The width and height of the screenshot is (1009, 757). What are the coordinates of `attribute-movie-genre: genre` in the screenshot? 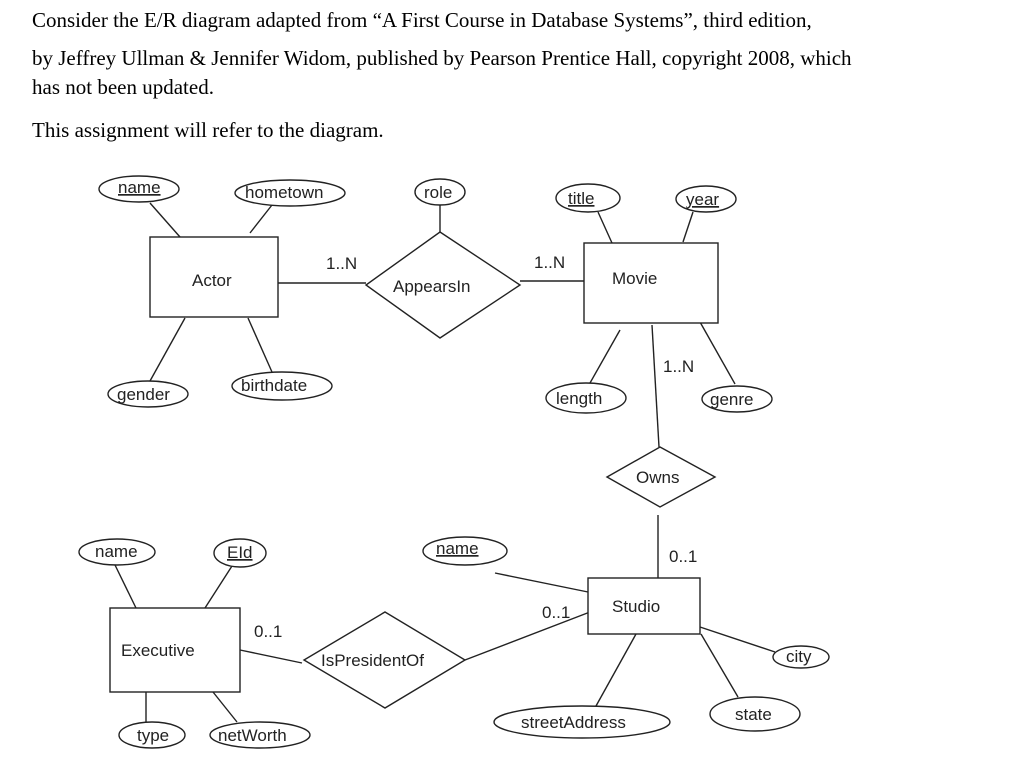 It's located at (737, 399).